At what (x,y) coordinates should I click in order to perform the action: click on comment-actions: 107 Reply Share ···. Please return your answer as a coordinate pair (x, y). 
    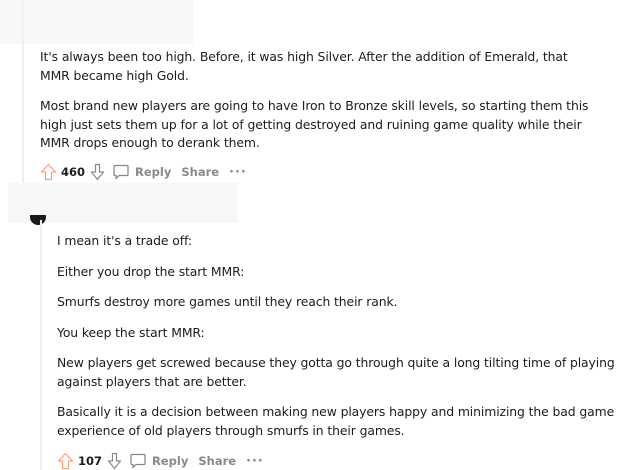
    Looking at the image, I should click on (162, 459).